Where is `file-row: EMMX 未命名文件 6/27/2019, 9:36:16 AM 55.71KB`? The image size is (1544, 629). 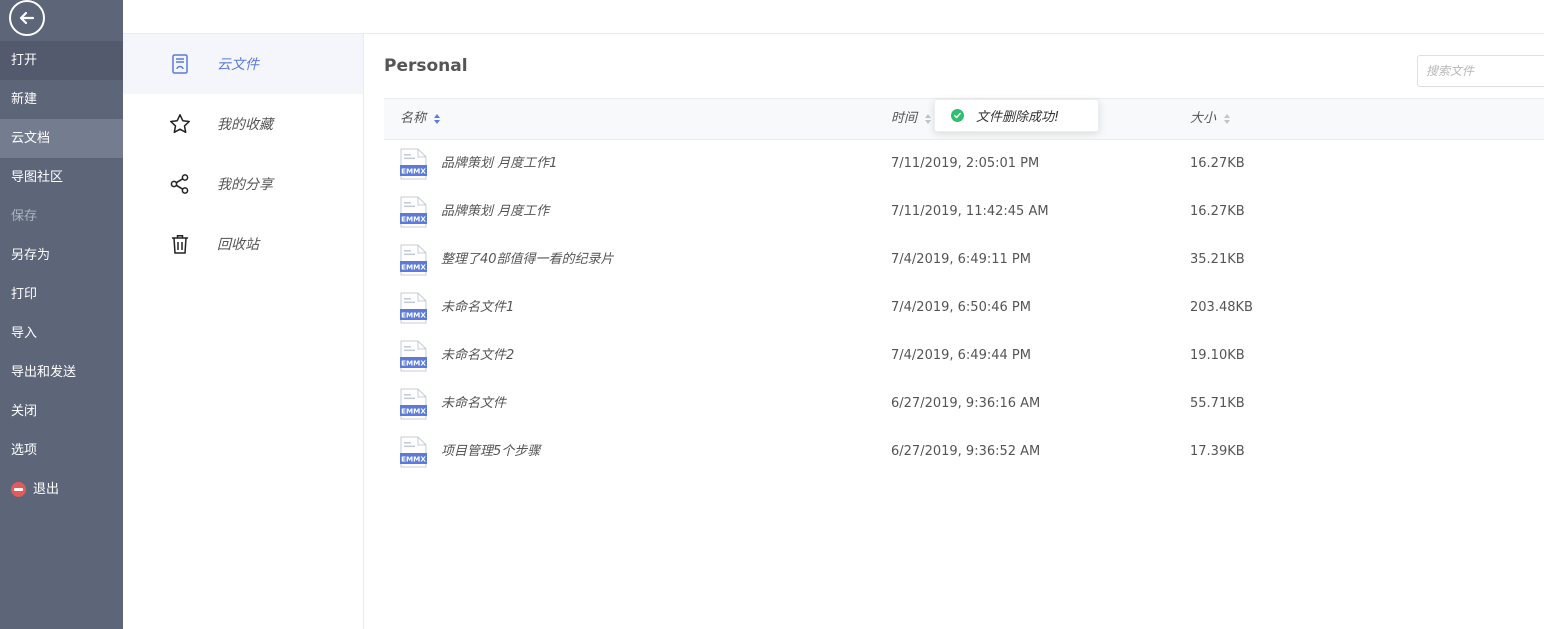
file-row: EMMX 未命名文件 6/27/2019, 9:36:16 AM 55.71KB is located at coordinates (964, 404).